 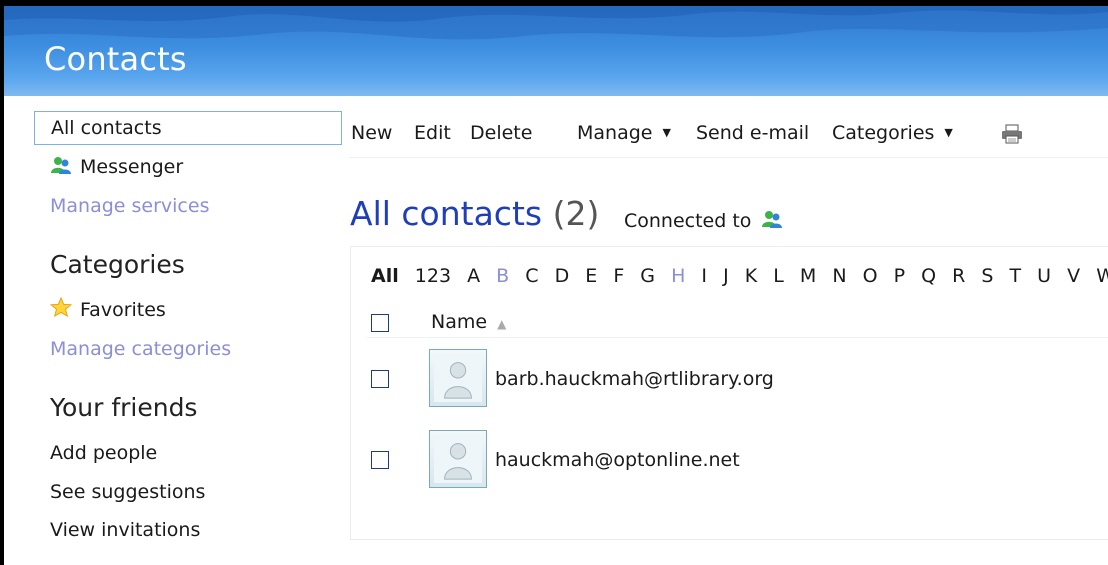 I want to click on alpha-filter-v: V, so click(x=1073, y=276).